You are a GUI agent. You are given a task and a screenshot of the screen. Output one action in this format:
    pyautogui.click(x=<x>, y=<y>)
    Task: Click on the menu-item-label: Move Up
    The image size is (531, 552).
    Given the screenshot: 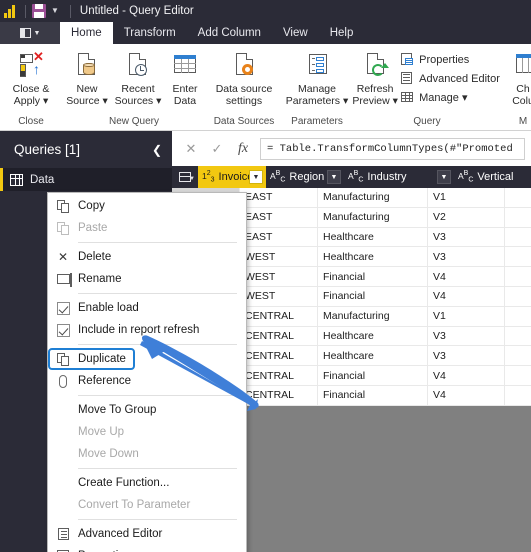 What is the action you would take?
    pyautogui.click(x=101, y=432)
    